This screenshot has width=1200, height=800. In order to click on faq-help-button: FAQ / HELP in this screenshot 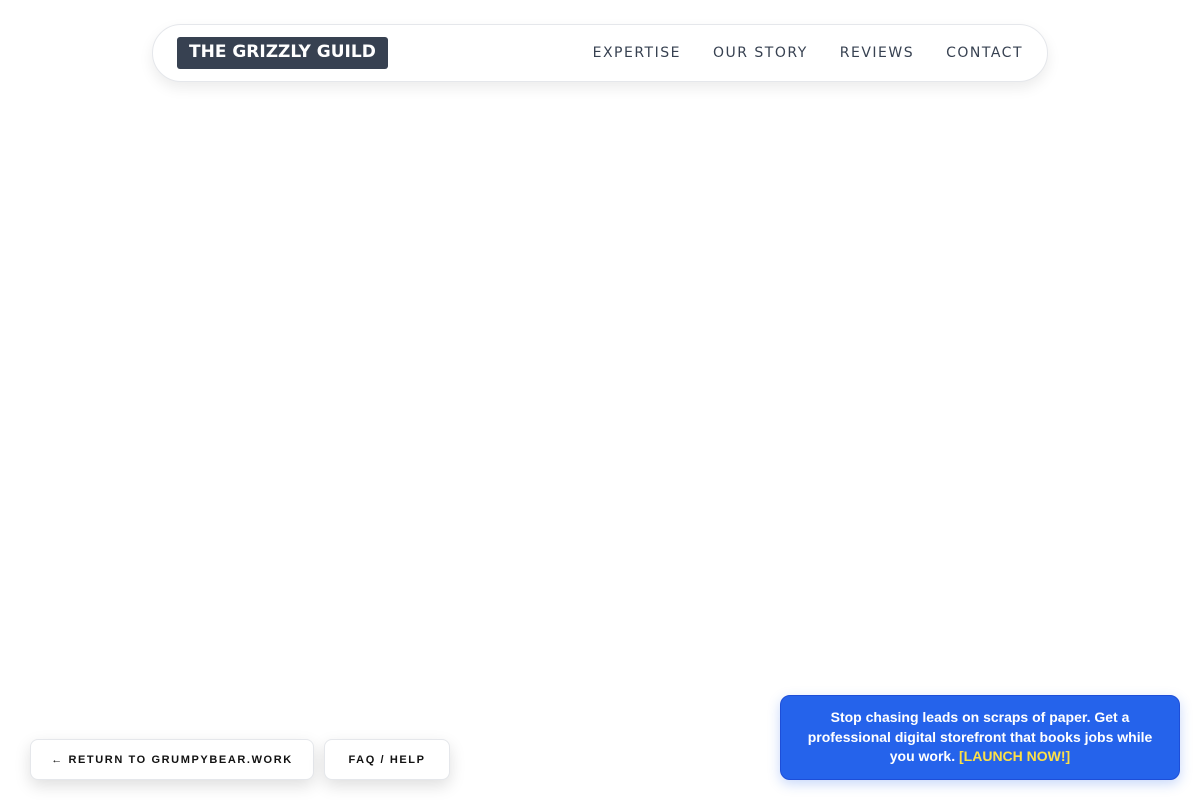, I will do `click(387, 759)`.